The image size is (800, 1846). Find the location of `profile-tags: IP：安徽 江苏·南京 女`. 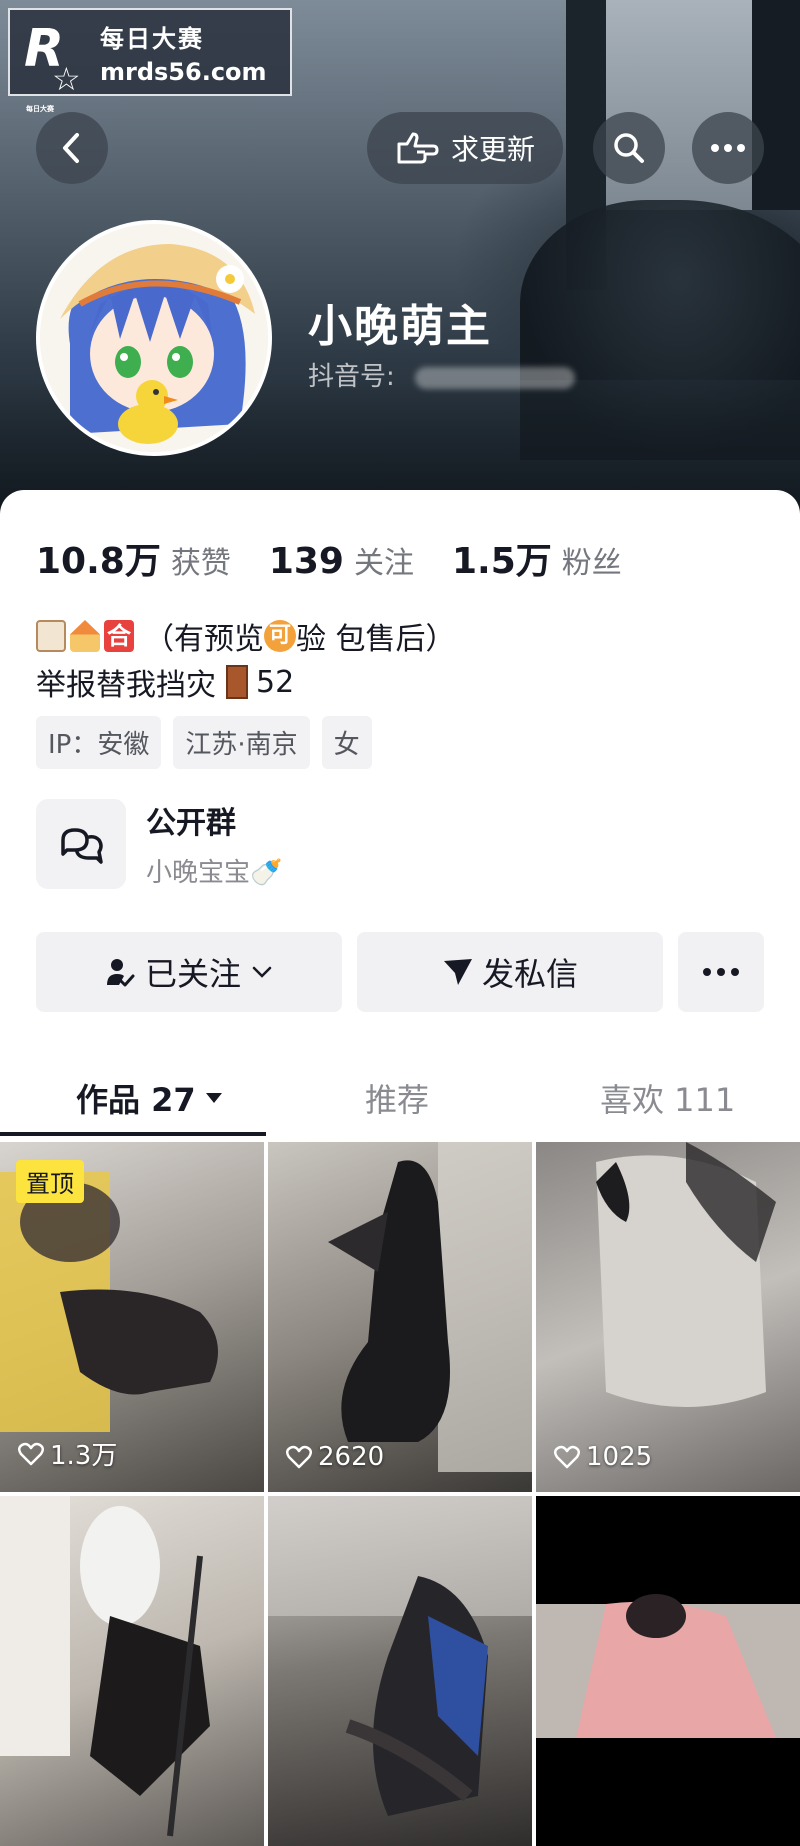

profile-tags: IP：安徽 江苏·南京 女 is located at coordinates (204, 742).